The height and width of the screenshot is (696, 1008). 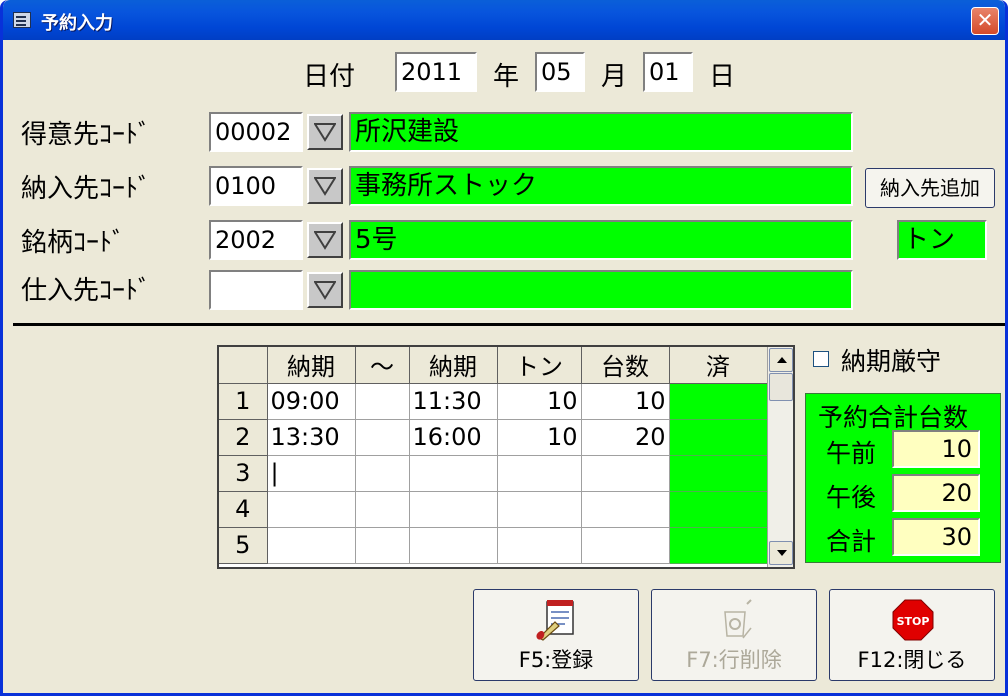 What do you see at coordinates (893, 417) in the screenshot?
I see `summary-title: 予約合計台数` at bounding box center [893, 417].